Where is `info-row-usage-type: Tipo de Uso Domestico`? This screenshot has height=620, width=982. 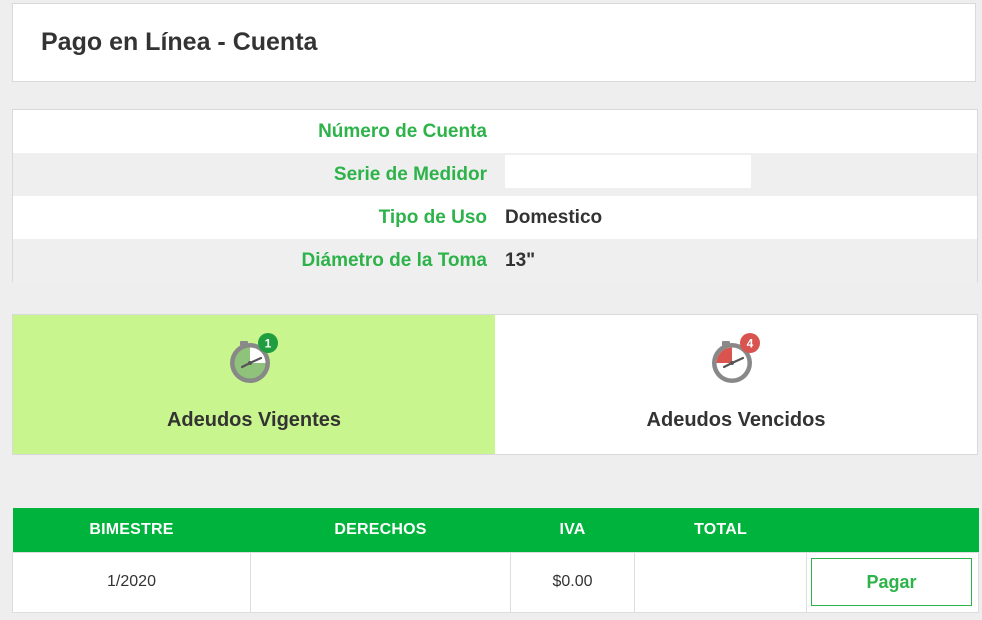
info-row-usage-type: Tipo de Uso Domestico is located at coordinates (495, 217).